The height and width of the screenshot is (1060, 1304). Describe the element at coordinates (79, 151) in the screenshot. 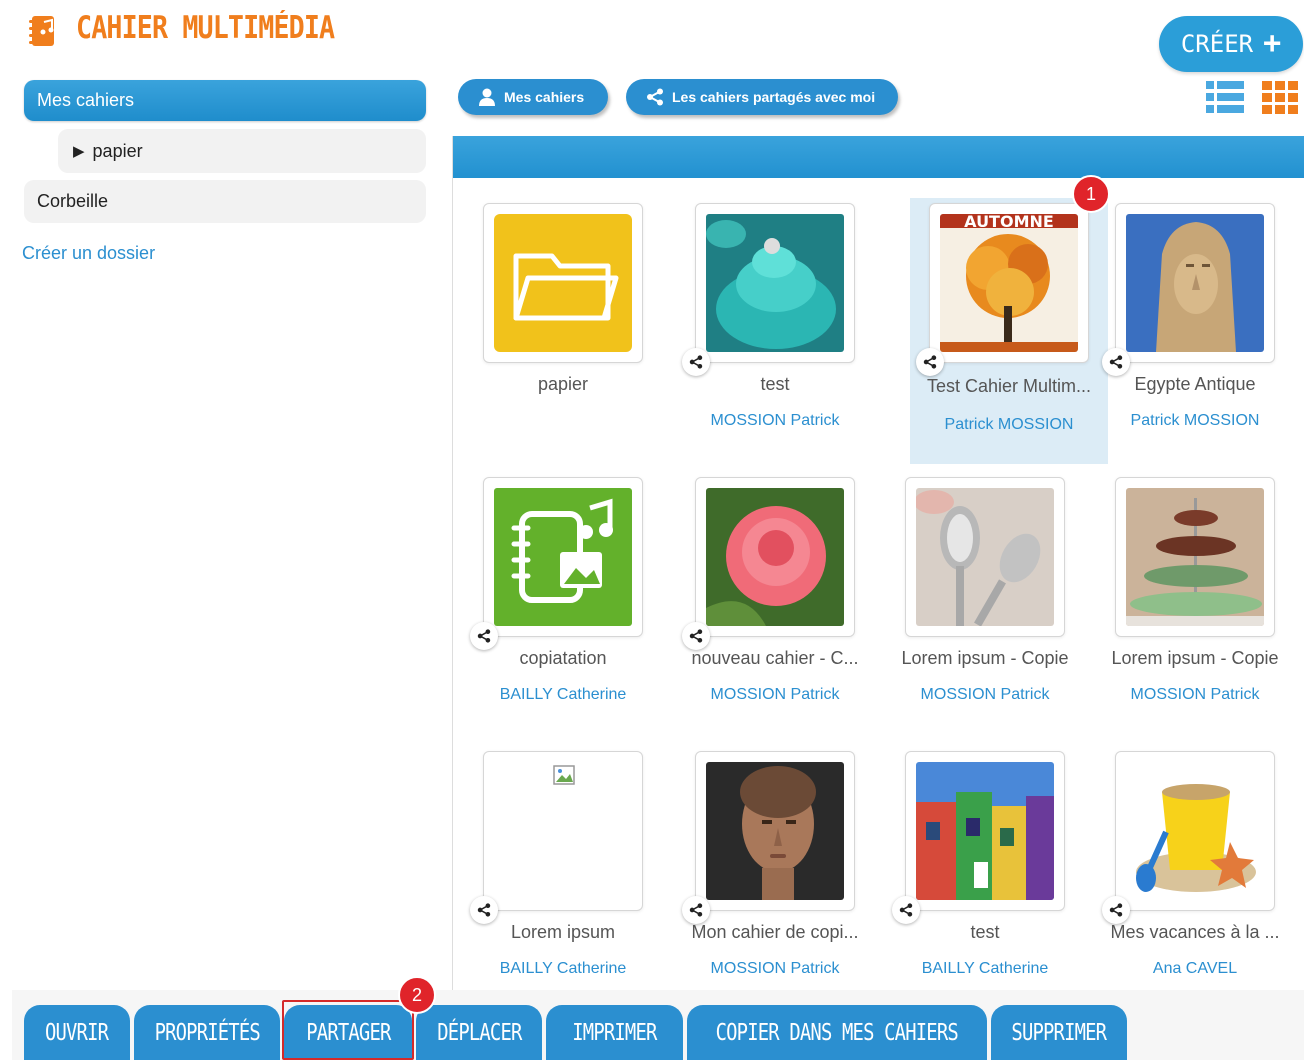

I see `expand-triangle-icon: ▶` at that location.